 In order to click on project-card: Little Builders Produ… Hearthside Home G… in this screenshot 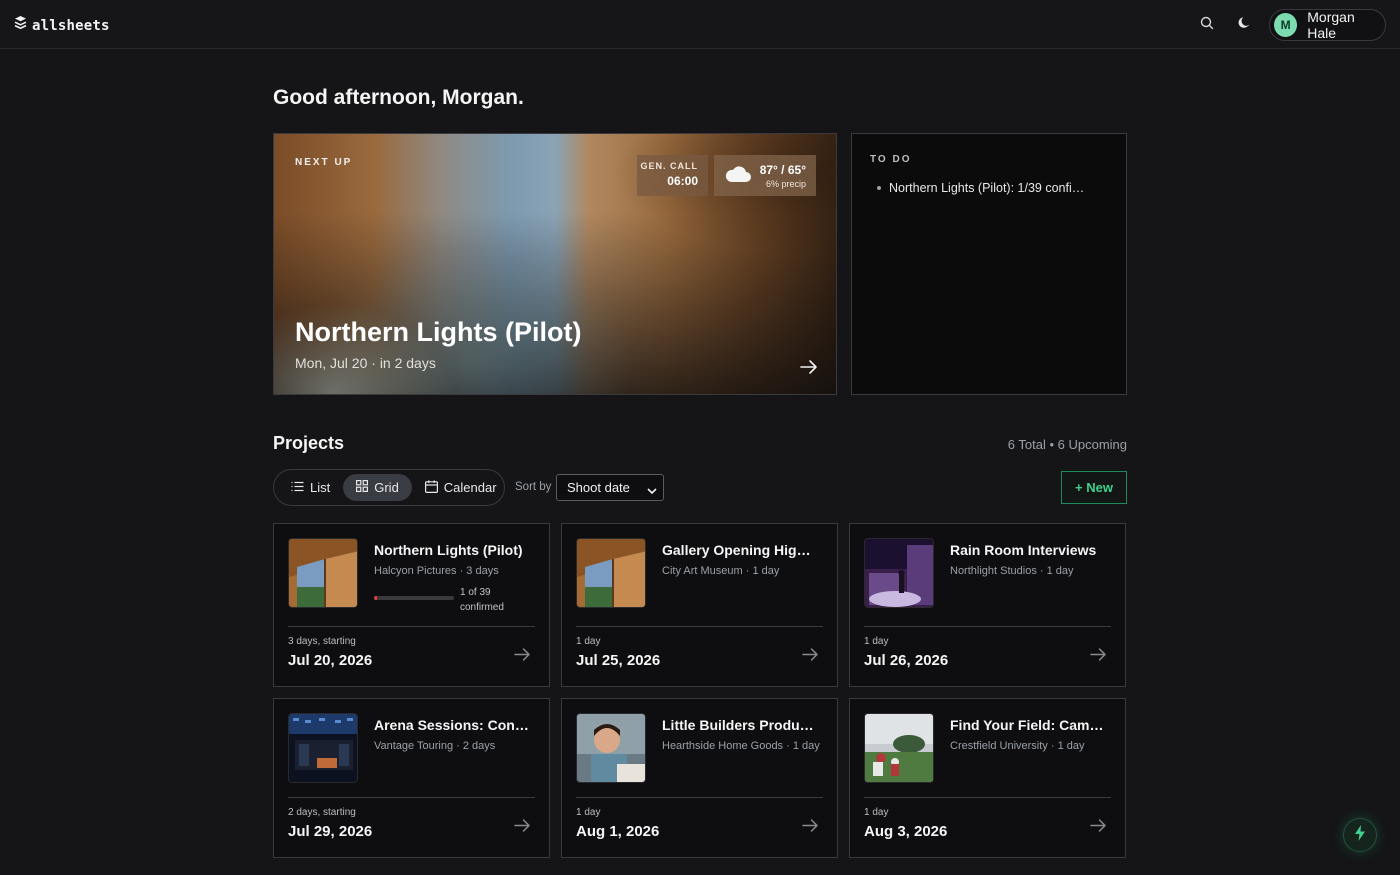, I will do `click(699, 778)`.